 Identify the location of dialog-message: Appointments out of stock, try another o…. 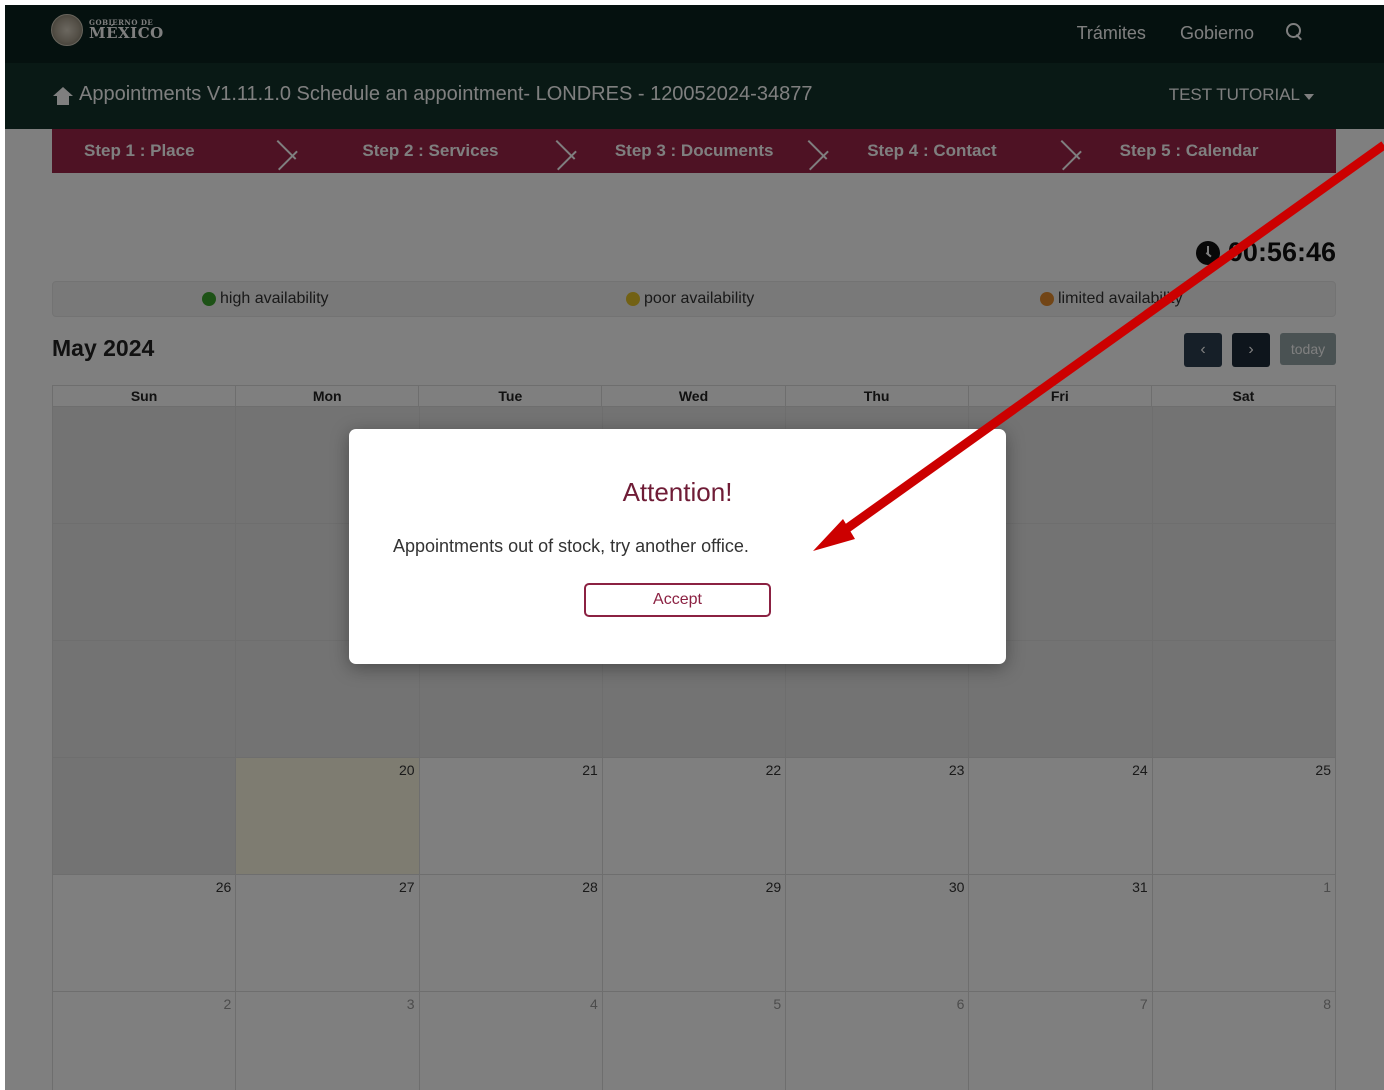
(571, 546).